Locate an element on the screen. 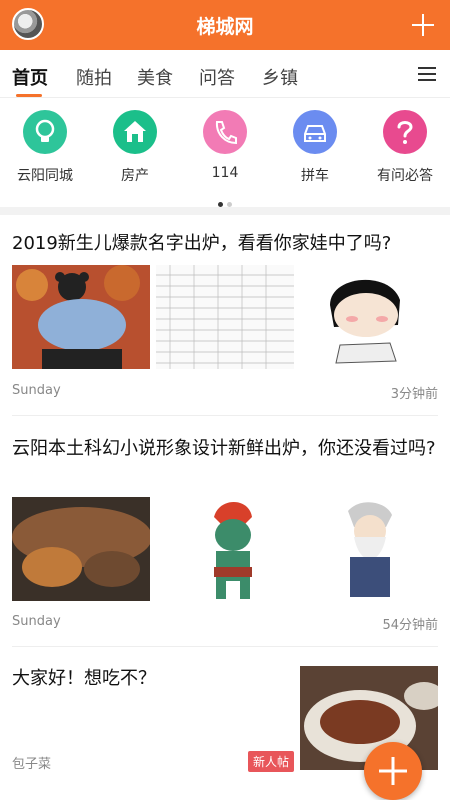 This screenshot has width=450, height=800. compose-button is located at coordinates (393, 771).